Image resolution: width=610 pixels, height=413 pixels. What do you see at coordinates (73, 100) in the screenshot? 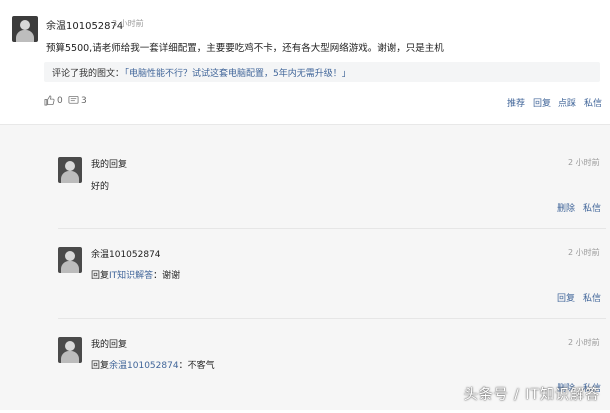
I see `comment-icon` at bounding box center [73, 100].